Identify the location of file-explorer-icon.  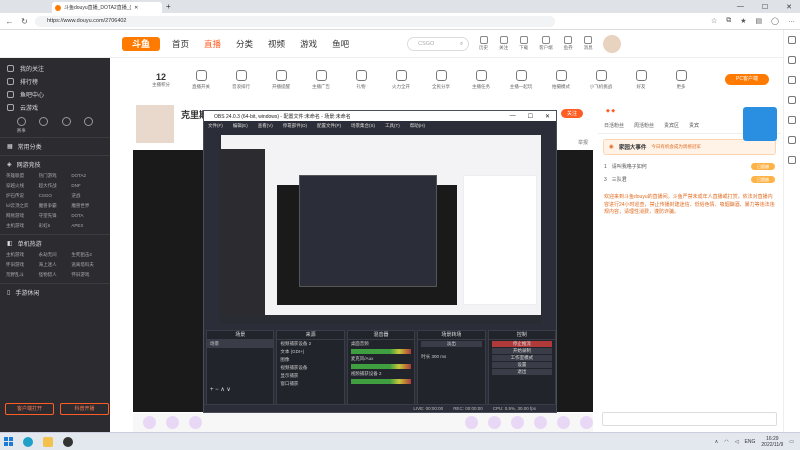
(48, 441).